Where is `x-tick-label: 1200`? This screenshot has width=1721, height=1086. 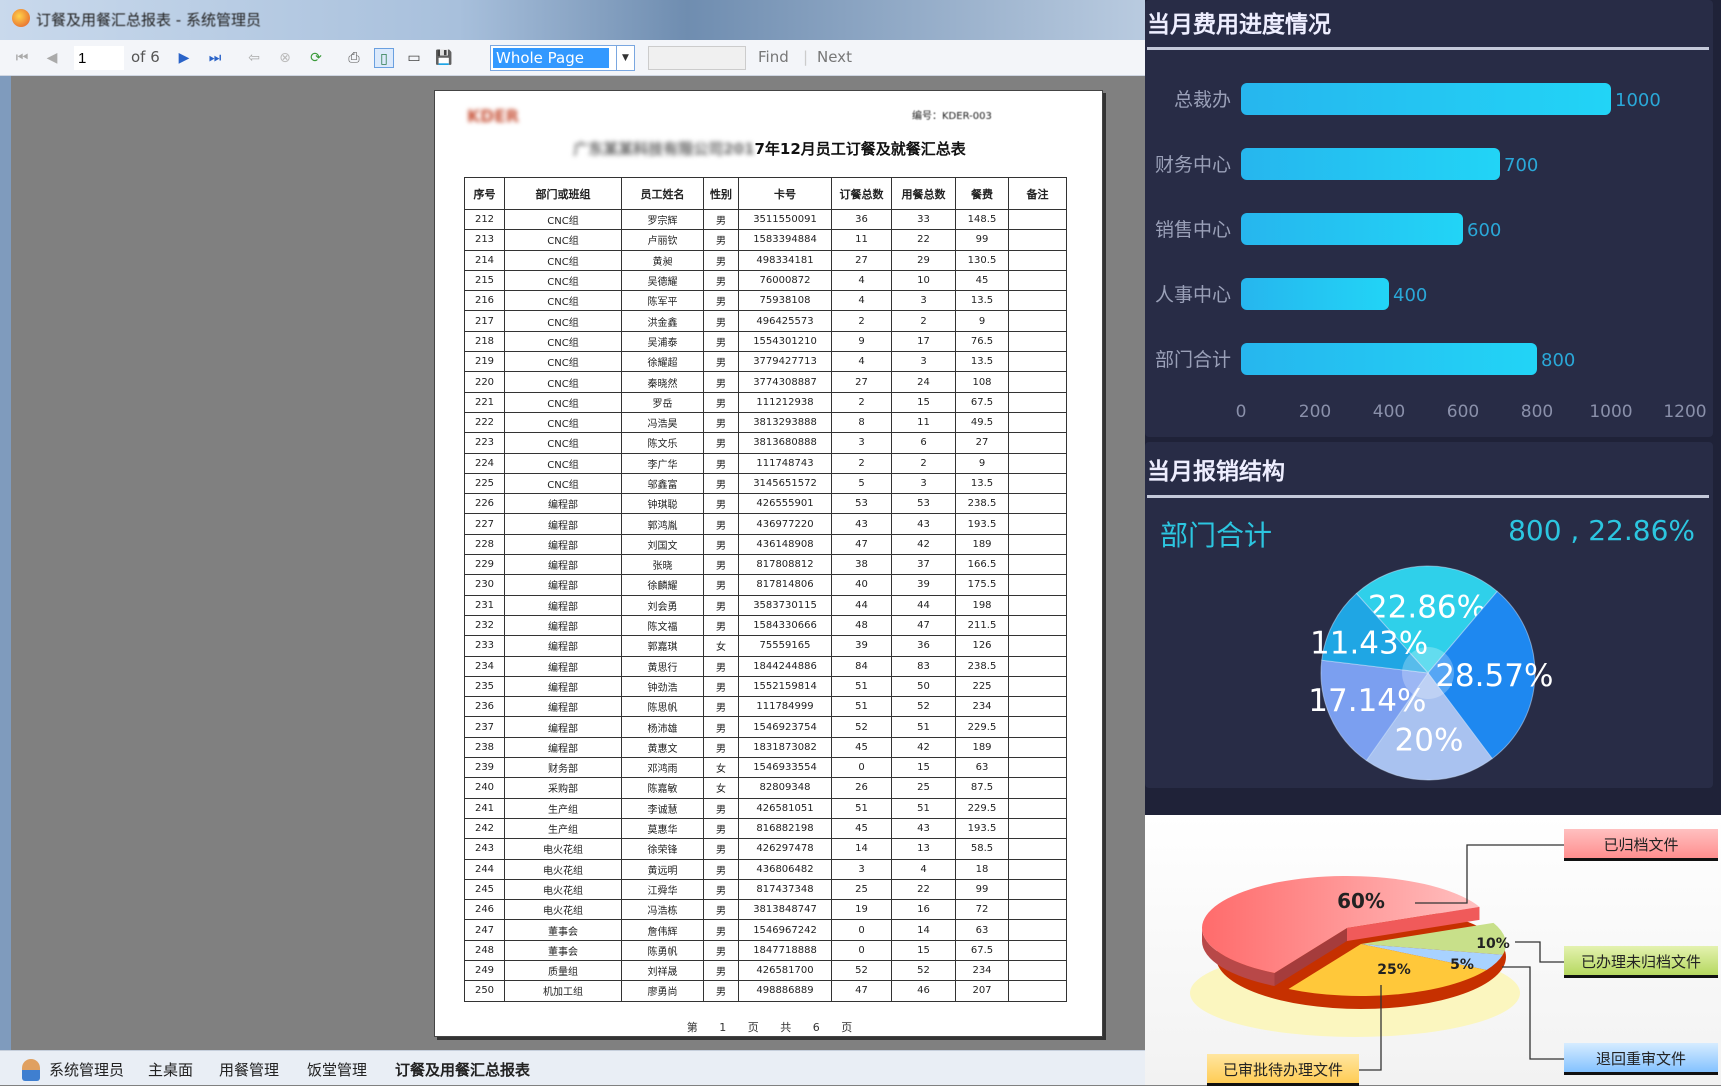
x-tick-label: 1200 is located at coordinates (1684, 412).